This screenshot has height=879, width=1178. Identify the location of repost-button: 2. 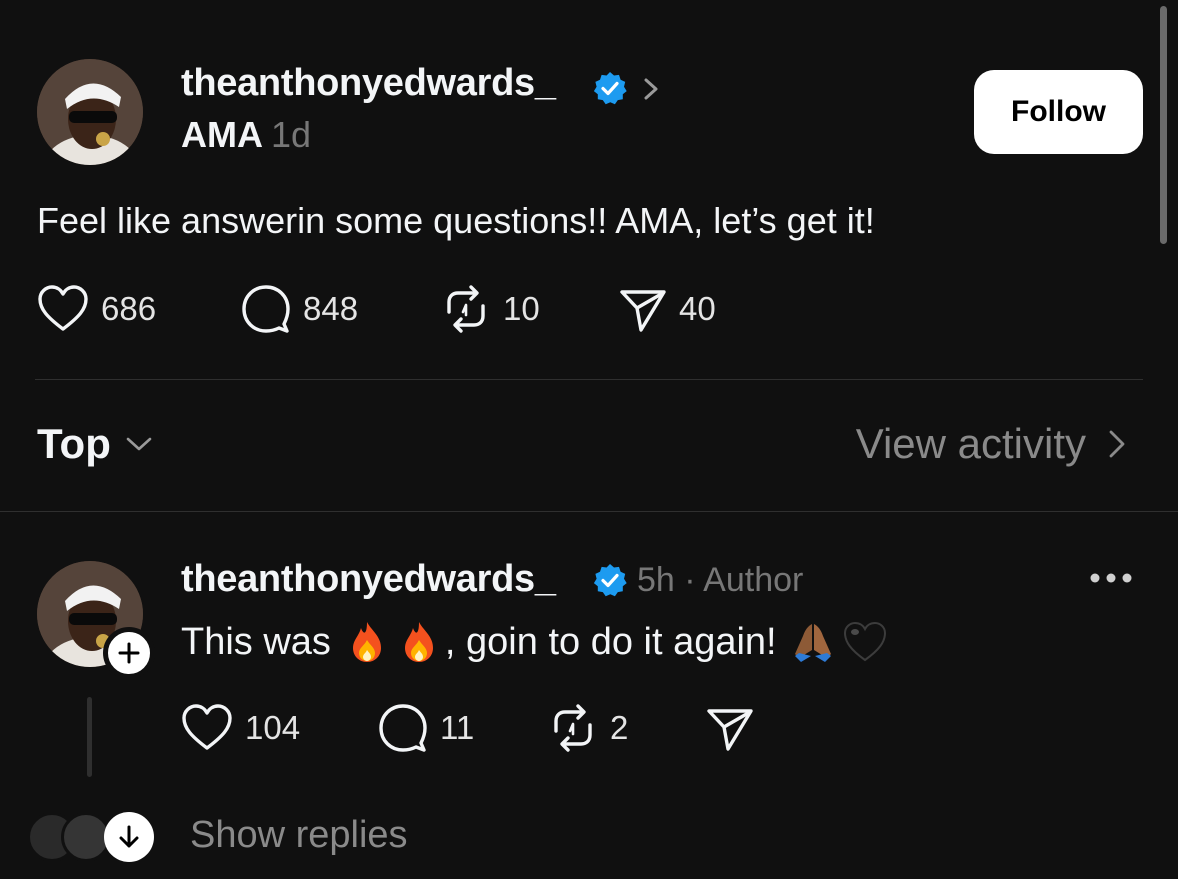
(588, 728).